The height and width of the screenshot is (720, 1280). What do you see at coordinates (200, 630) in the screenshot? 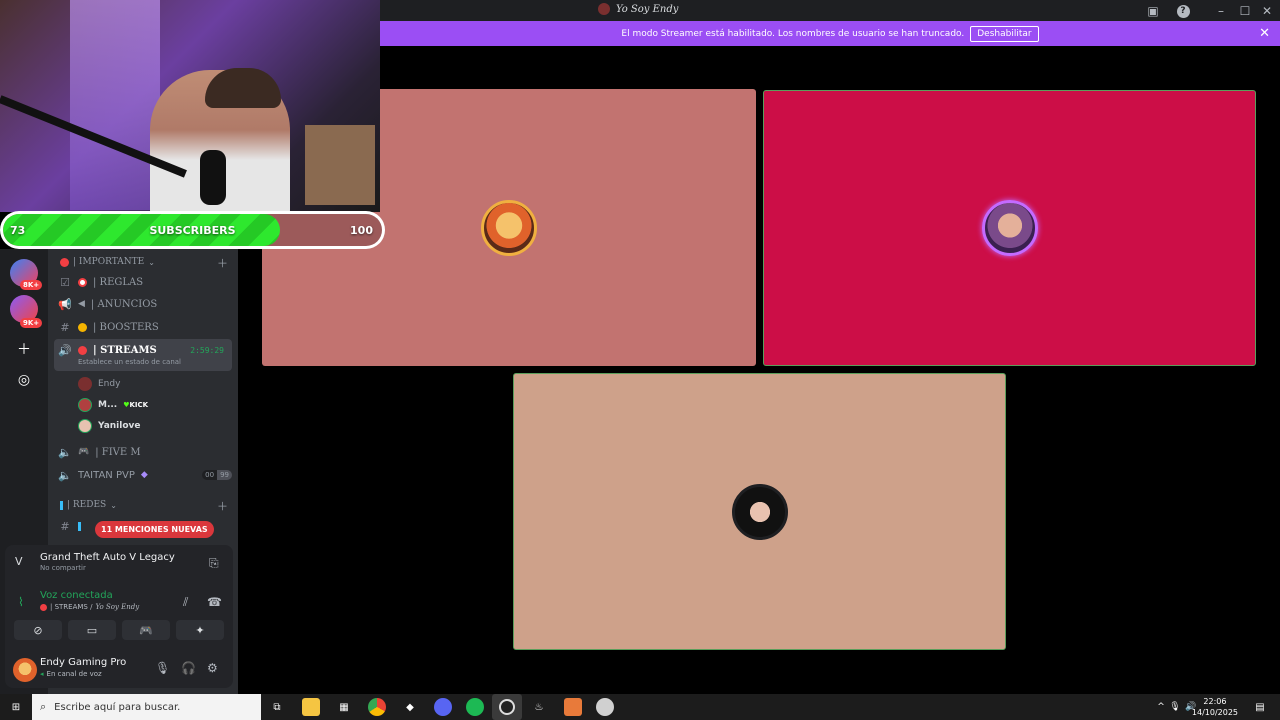
I see `soundboard-button: ✦` at bounding box center [200, 630].